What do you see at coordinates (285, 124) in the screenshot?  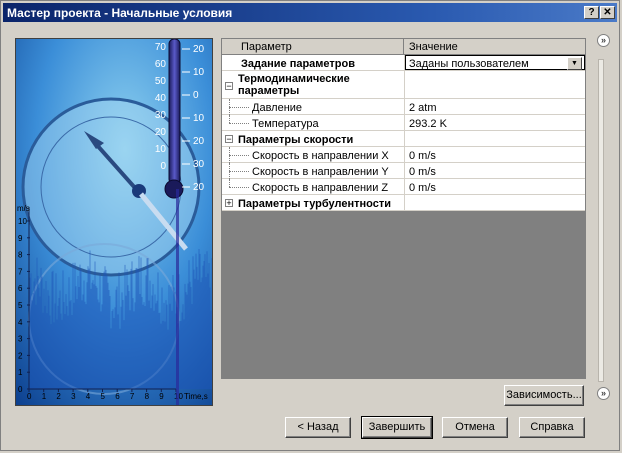 I see `row-label: Температура` at bounding box center [285, 124].